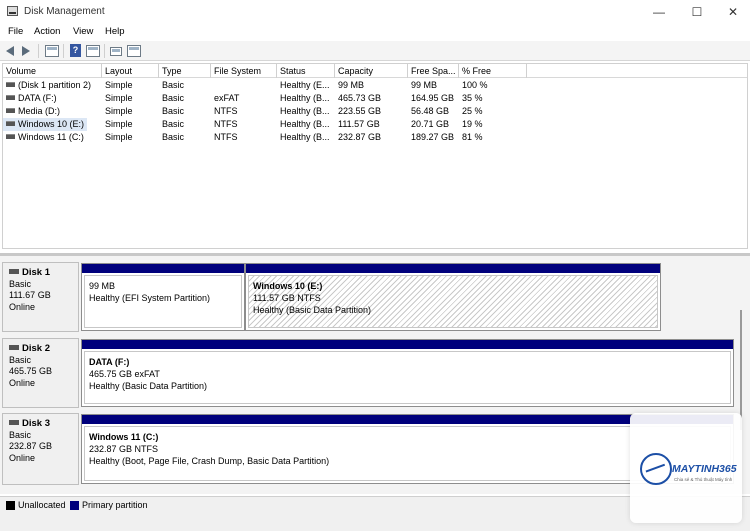 The height and width of the screenshot is (531, 750). I want to click on disk-name-text: Disk 1, so click(36, 272).